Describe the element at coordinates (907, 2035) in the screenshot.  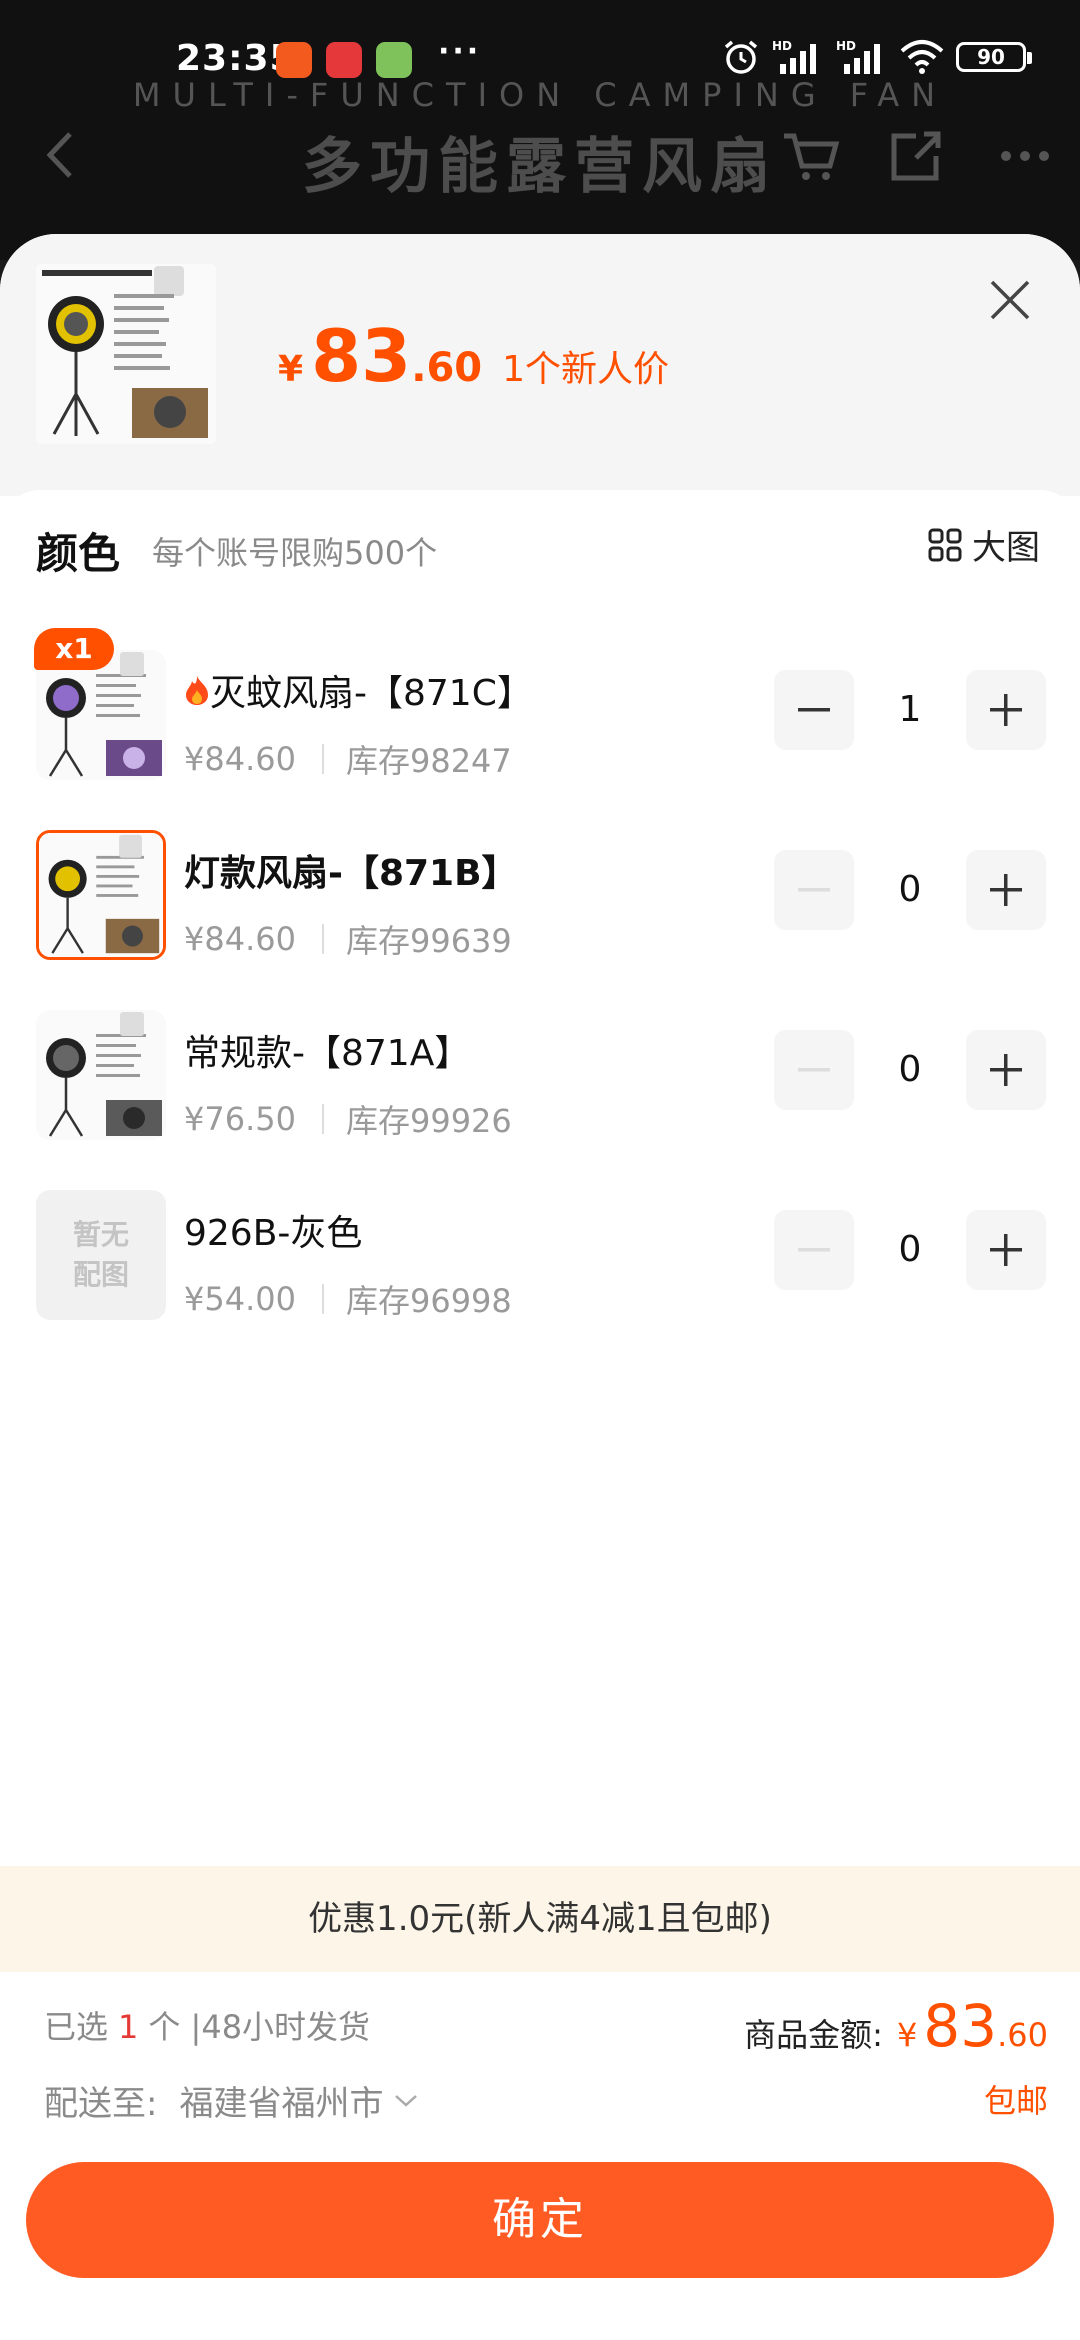
I see `amount-currency: ¥` at that location.